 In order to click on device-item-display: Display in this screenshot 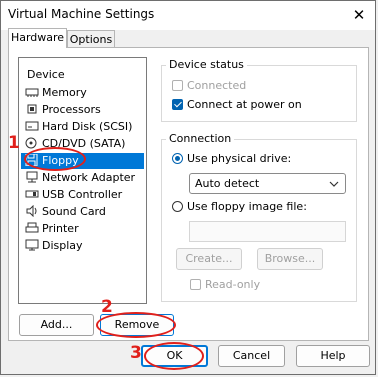, I will do `click(54, 246)`.